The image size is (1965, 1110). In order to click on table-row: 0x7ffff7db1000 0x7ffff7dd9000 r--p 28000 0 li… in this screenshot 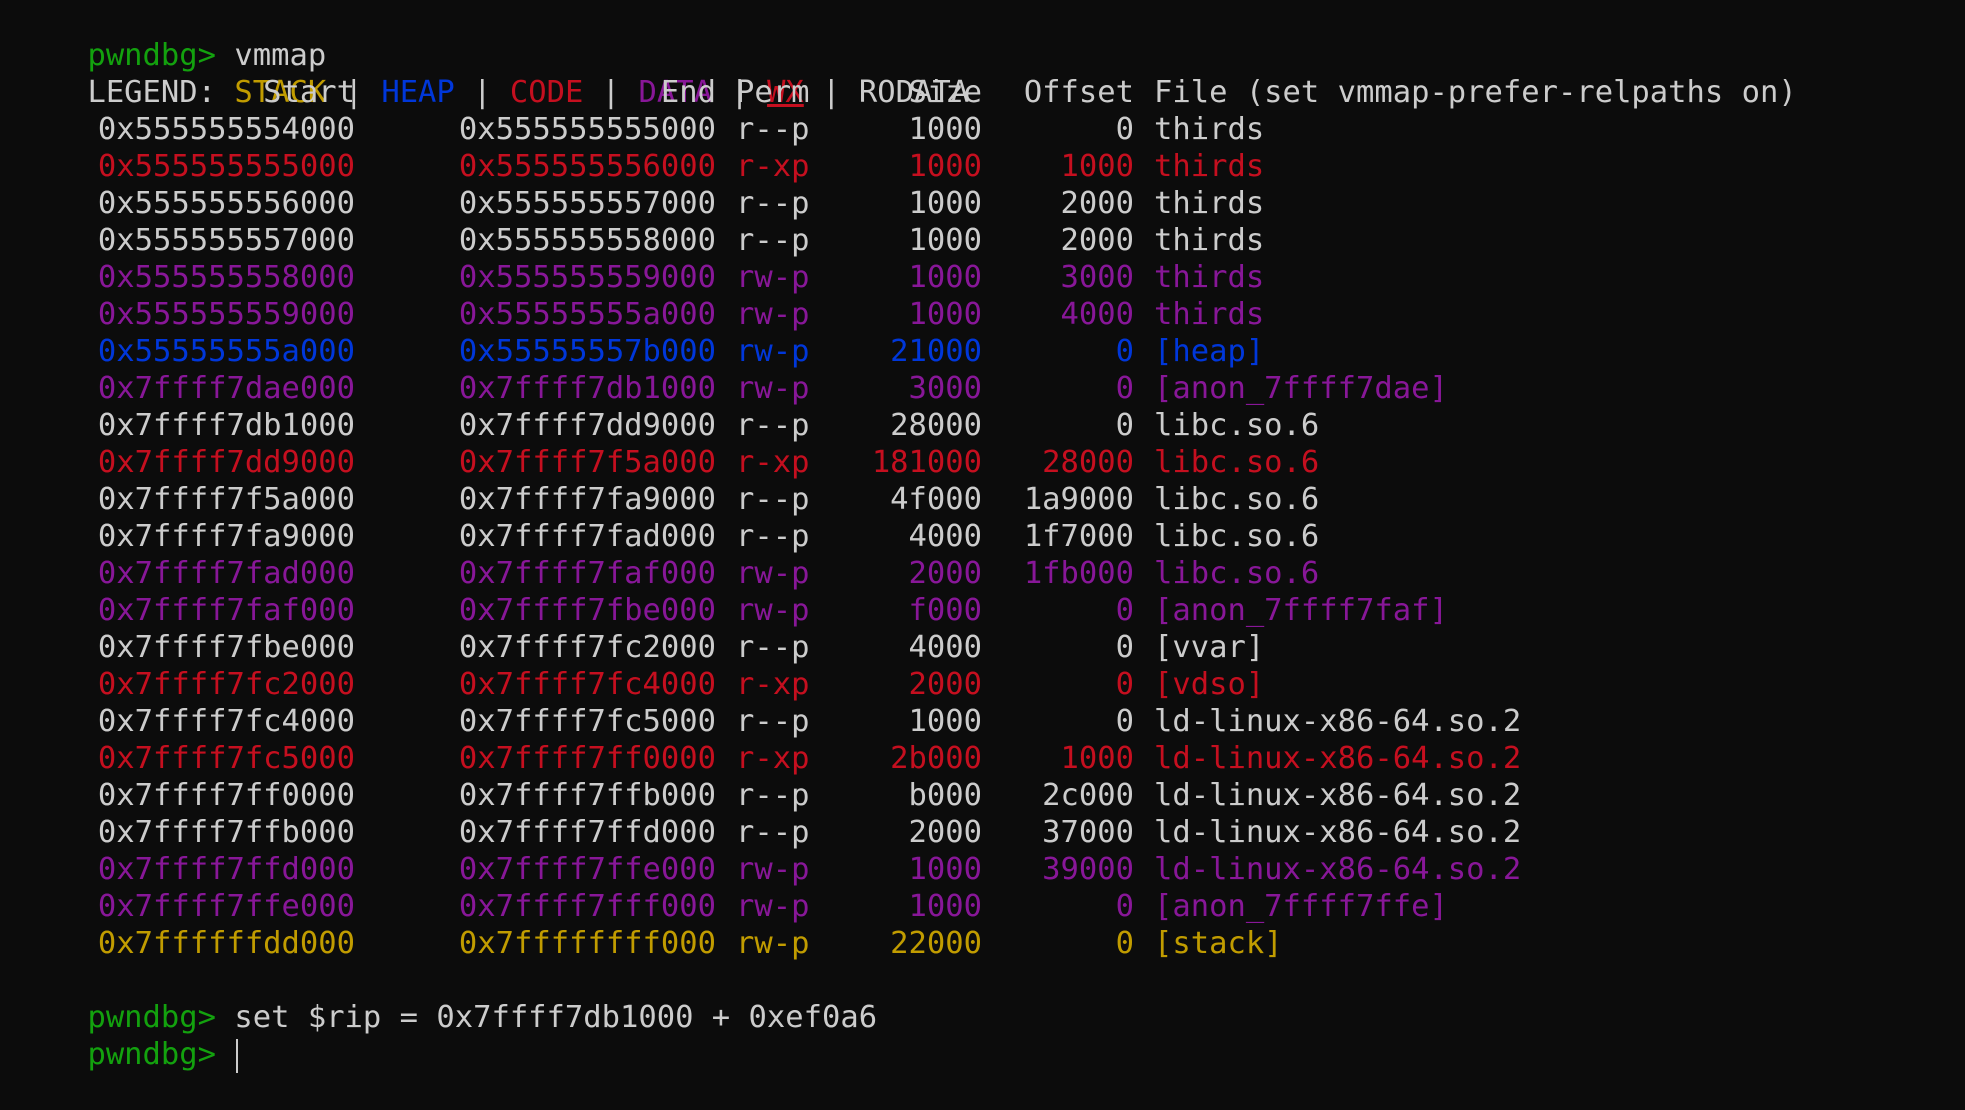, I will do `click(989, 425)`.